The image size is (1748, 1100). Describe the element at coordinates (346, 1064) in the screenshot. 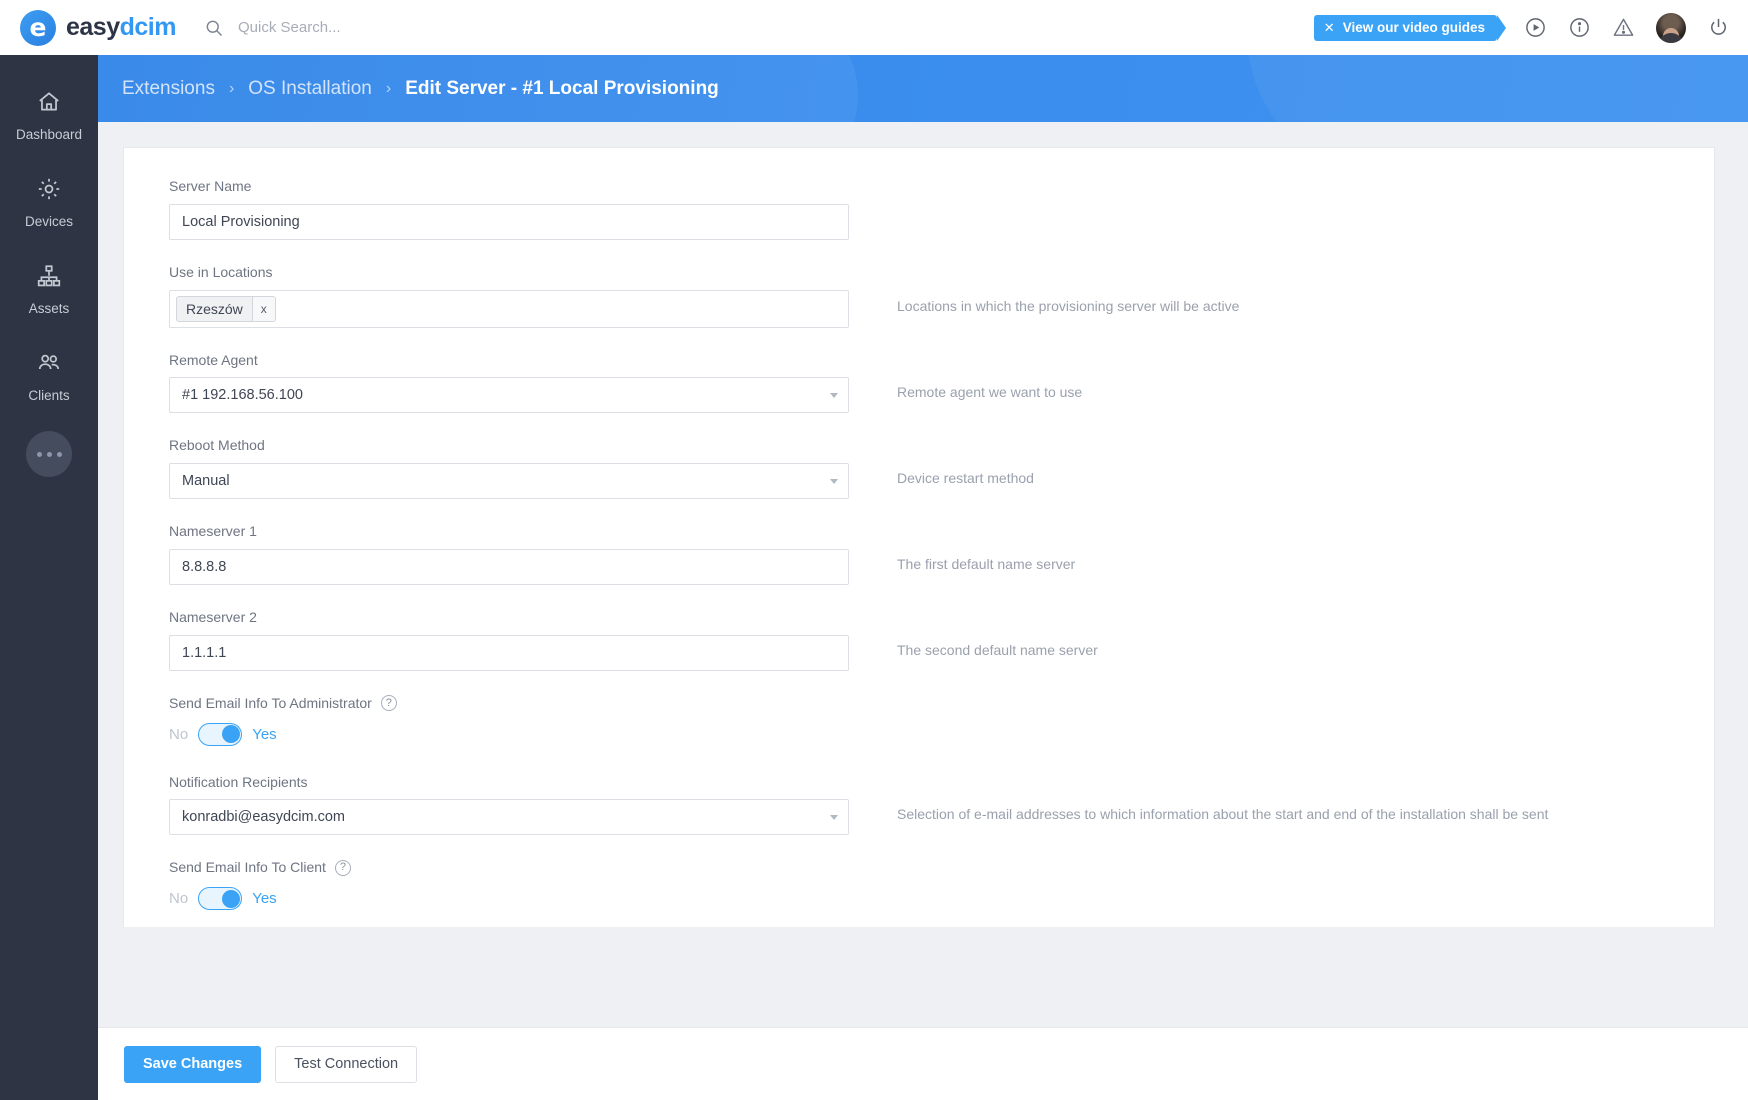

I see `test-connection-button: Test Connection` at that location.